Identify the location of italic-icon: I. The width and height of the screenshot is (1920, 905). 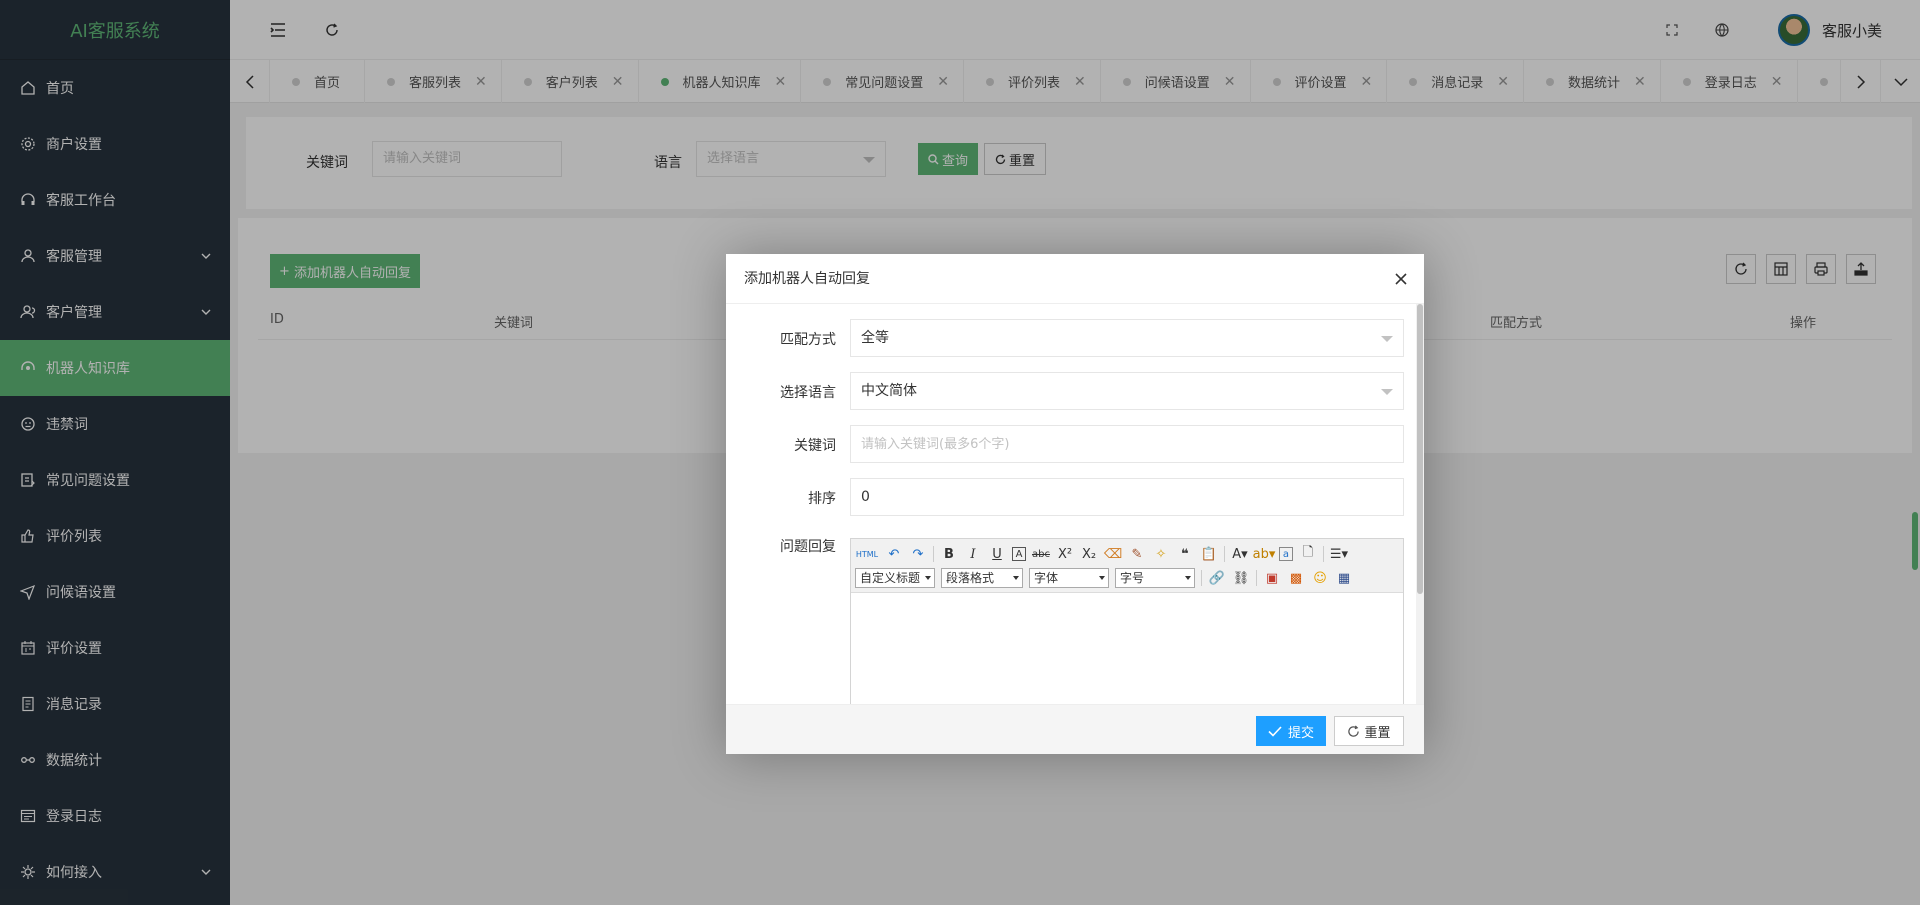
(973, 554).